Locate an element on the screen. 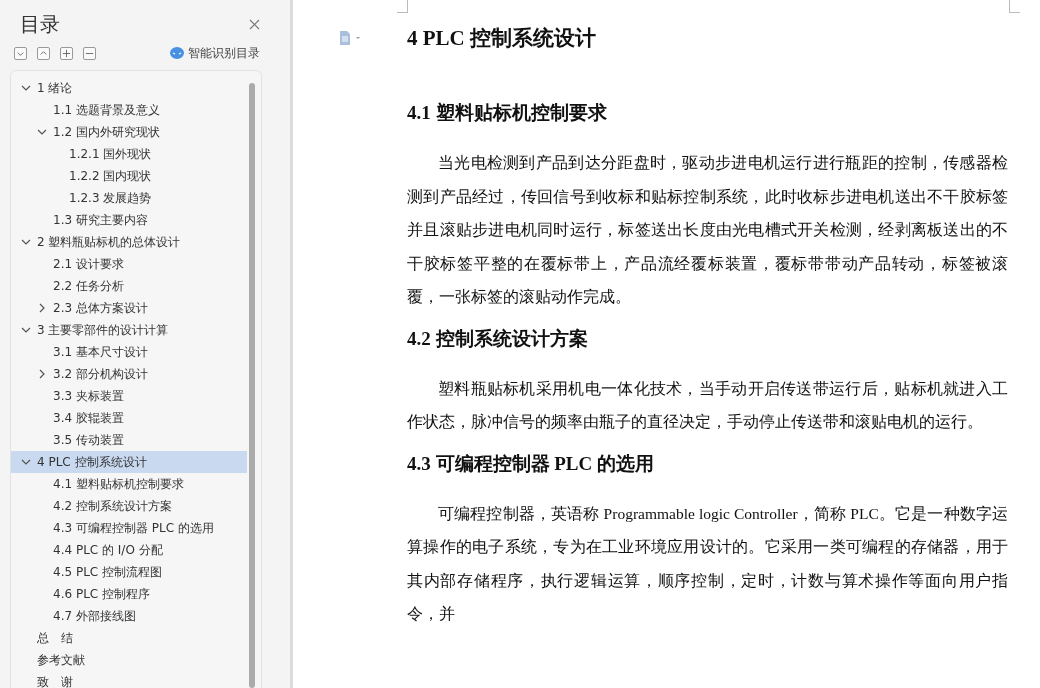  toc-item: 2 塑料瓶贴标机的总体设计 is located at coordinates (129, 242).